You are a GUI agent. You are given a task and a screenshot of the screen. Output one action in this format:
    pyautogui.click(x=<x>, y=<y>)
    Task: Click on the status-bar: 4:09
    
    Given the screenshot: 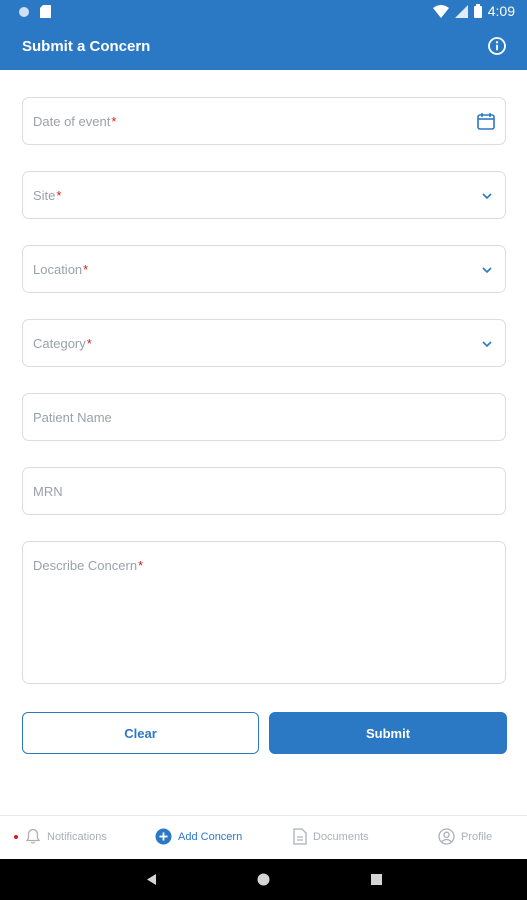 What is the action you would take?
    pyautogui.click(x=263, y=12)
    